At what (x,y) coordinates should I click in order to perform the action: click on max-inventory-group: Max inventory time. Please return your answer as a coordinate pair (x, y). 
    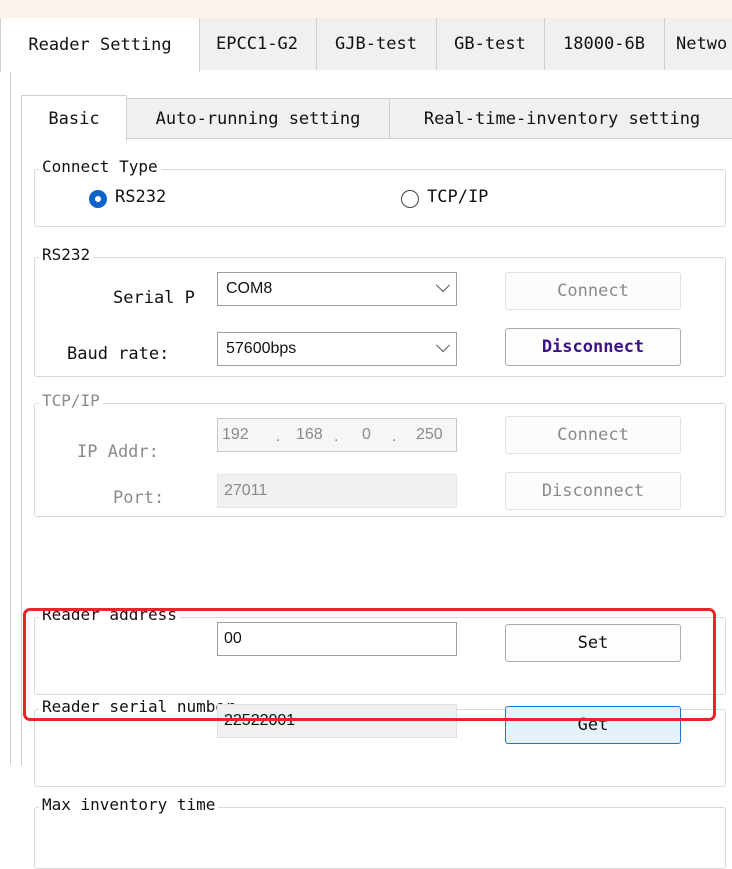
    Looking at the image, I should click on (380, 832).